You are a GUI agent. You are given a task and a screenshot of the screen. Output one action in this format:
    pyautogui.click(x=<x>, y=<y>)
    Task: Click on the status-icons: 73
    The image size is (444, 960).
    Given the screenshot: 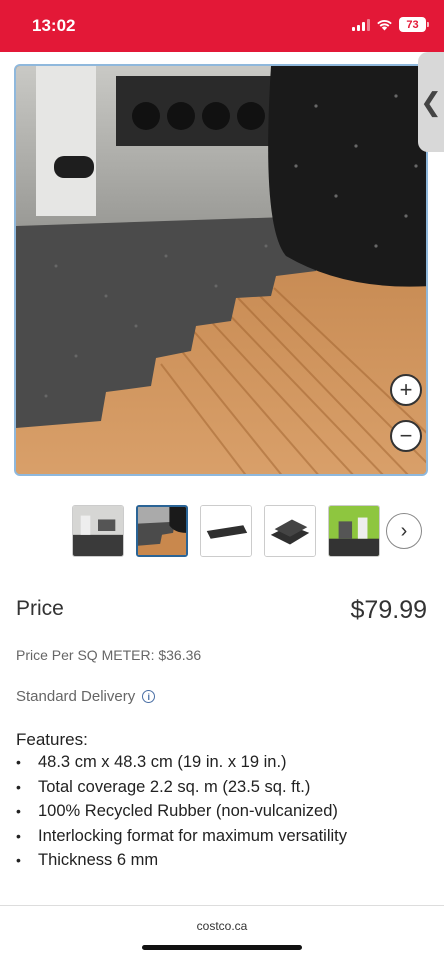 What is the action you would take?
    pyautogui.click(x=390, y=24)
    